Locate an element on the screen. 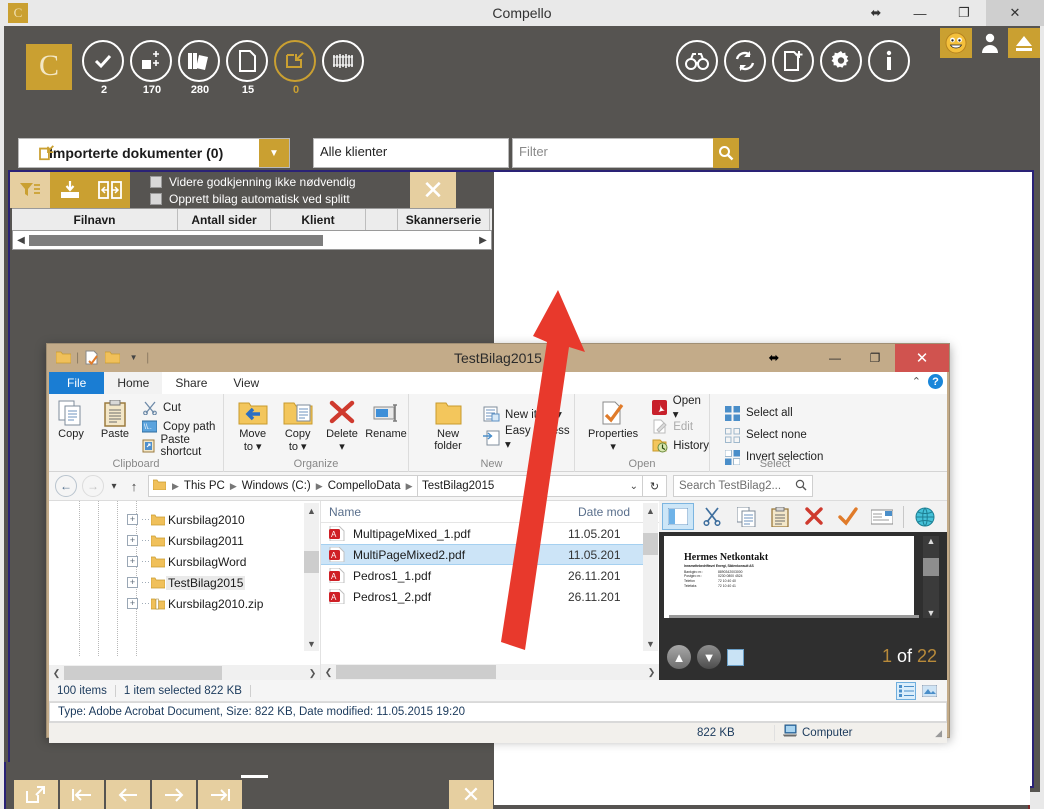 This screenshot has height=809, width=1044. tree-item-kursbilag2010-zip: + ⋯ Kursbilag2010.zip is located at coordinates (176, 603).